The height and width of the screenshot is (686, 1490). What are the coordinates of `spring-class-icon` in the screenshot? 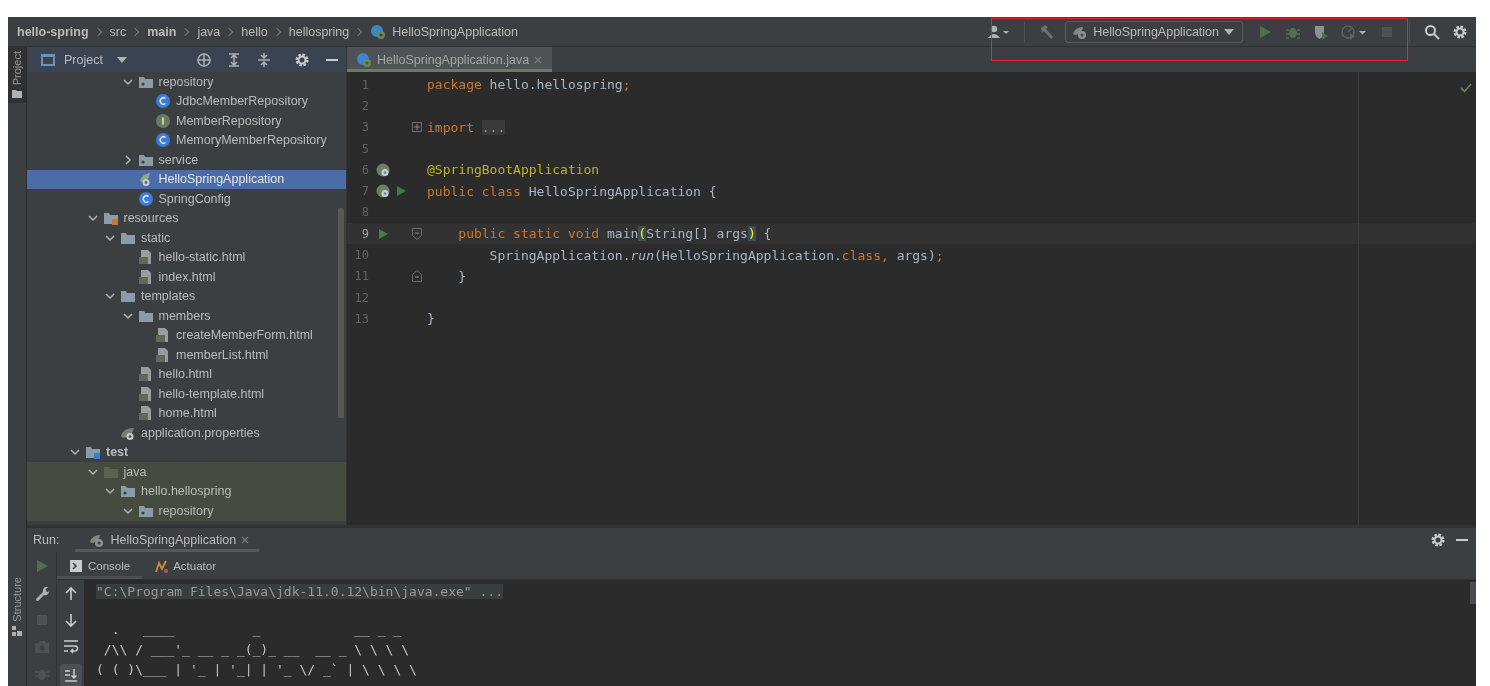 It's located at (378, 31).